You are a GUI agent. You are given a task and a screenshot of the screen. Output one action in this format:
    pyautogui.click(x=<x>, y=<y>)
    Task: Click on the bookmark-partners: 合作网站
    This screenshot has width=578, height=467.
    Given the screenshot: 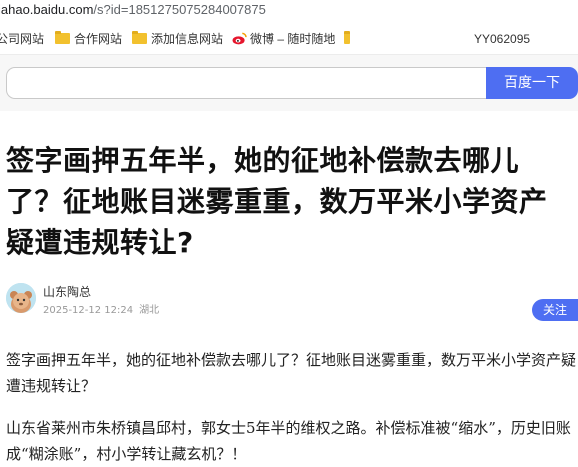 What is the action you would take?
    pyautogui.click(x=88, y=39)
    